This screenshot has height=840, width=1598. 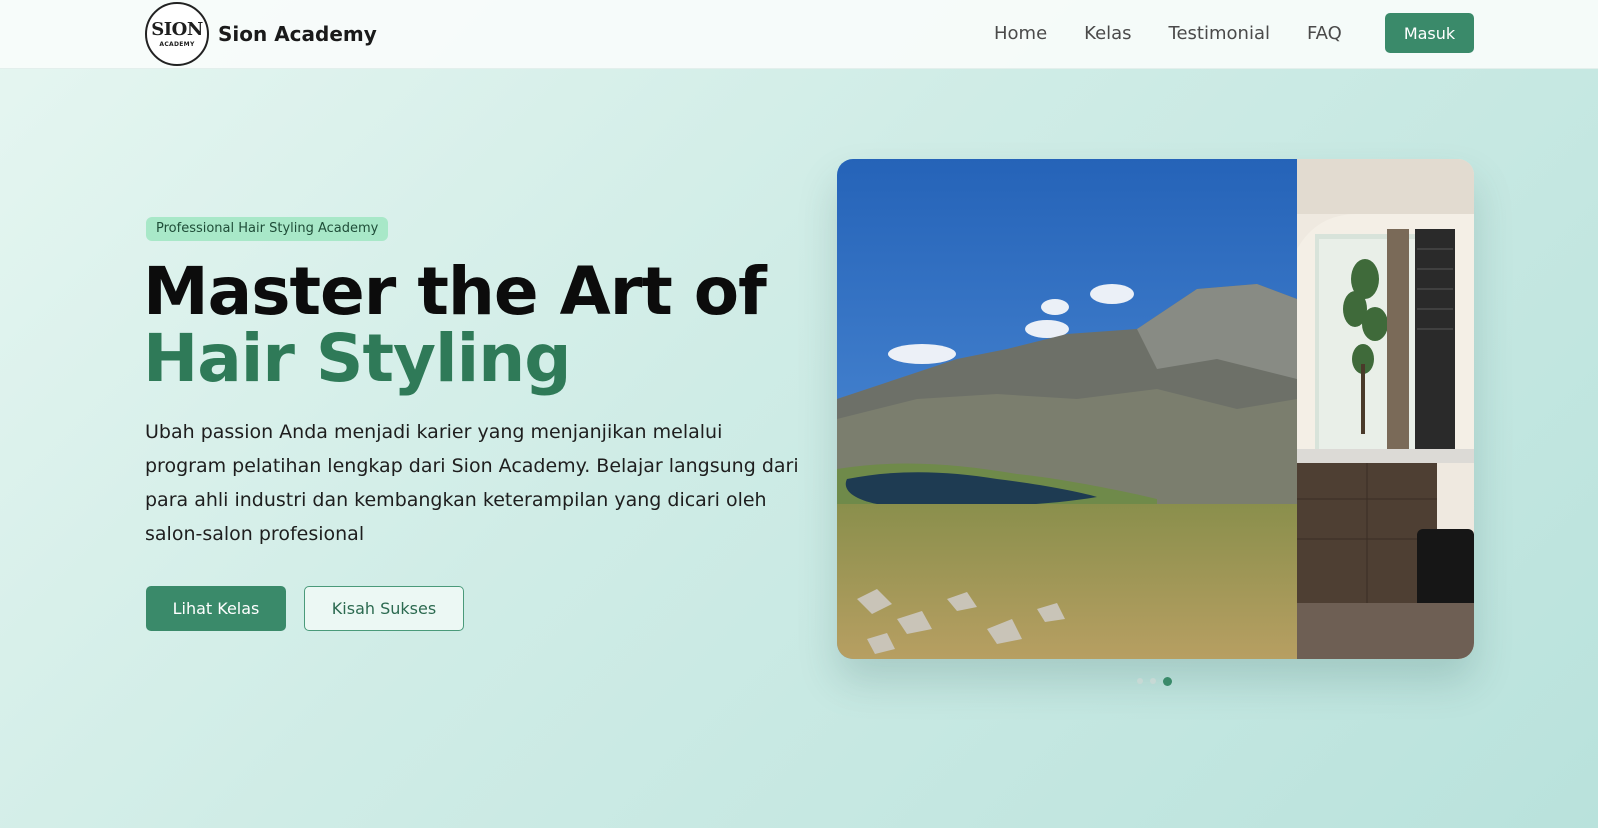 What do you see at coordinates (177, 44) in the screenshot?
I see `logo-subtext: ACADEMY` at bounding box center [177, 44].